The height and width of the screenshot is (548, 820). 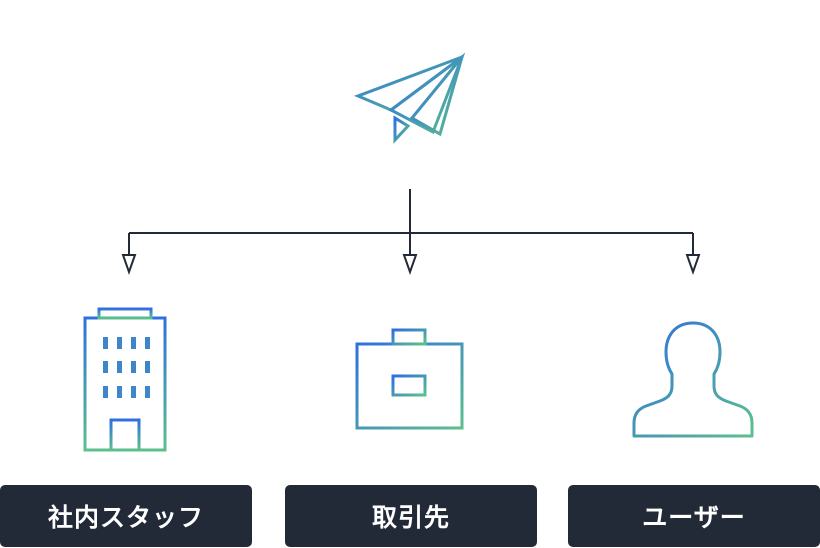 I want to click on arrowheads, so click(x=411, y=265).